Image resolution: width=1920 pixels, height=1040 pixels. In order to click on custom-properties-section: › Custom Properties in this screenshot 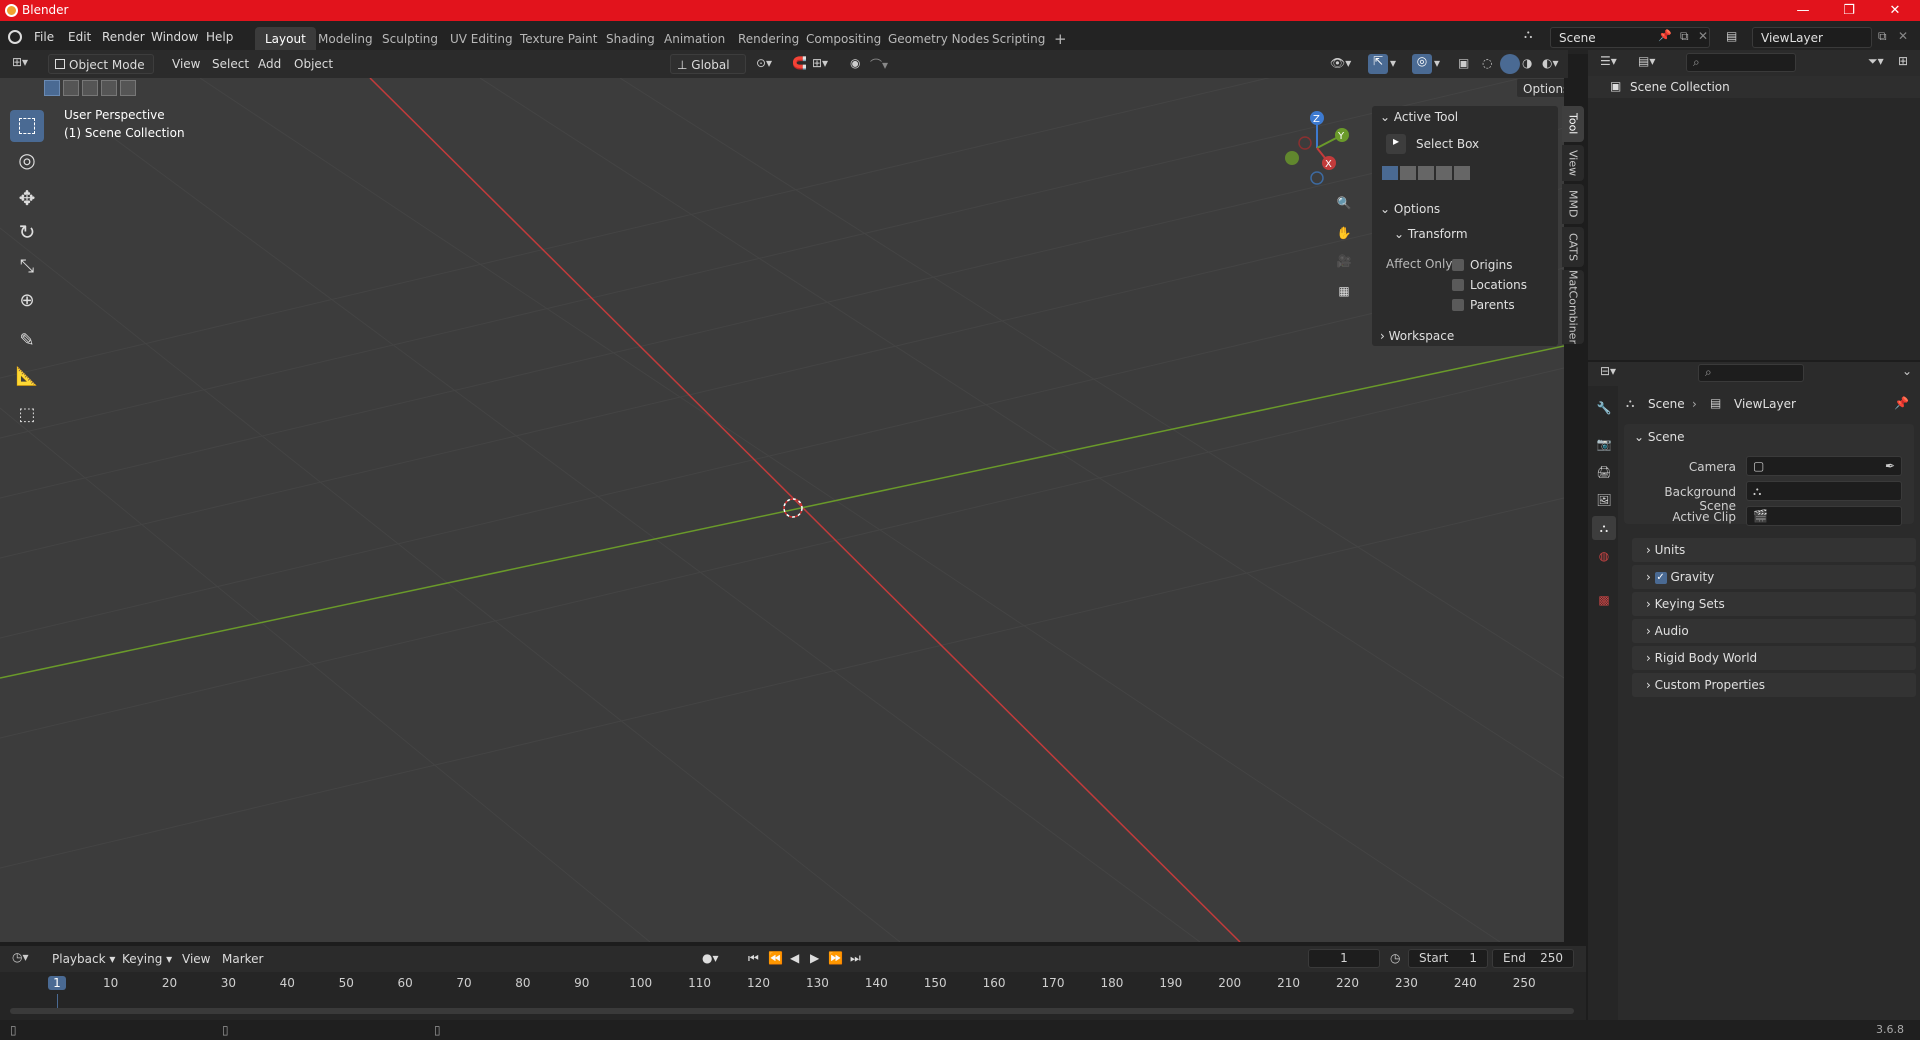, I will do `click(1774, 685)`.